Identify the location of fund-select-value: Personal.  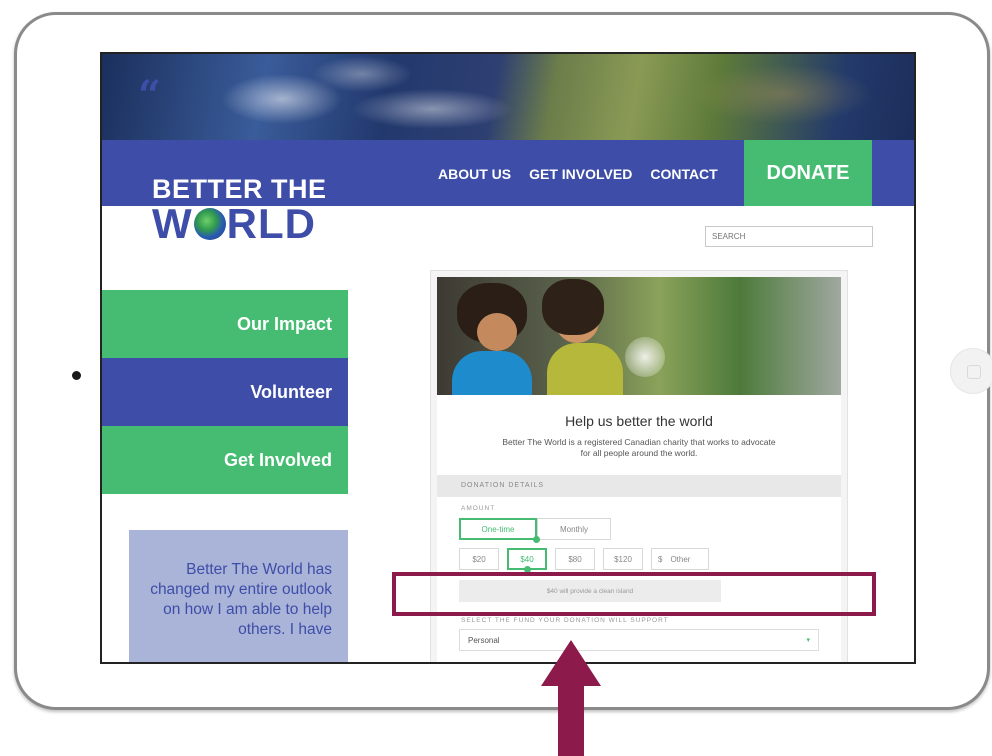
(484, 640).